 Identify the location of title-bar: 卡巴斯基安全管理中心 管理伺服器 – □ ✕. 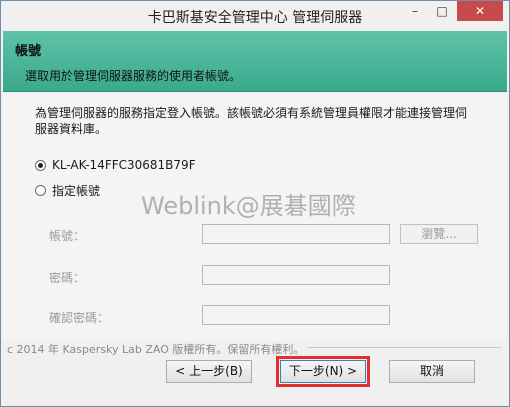
(255, 16).